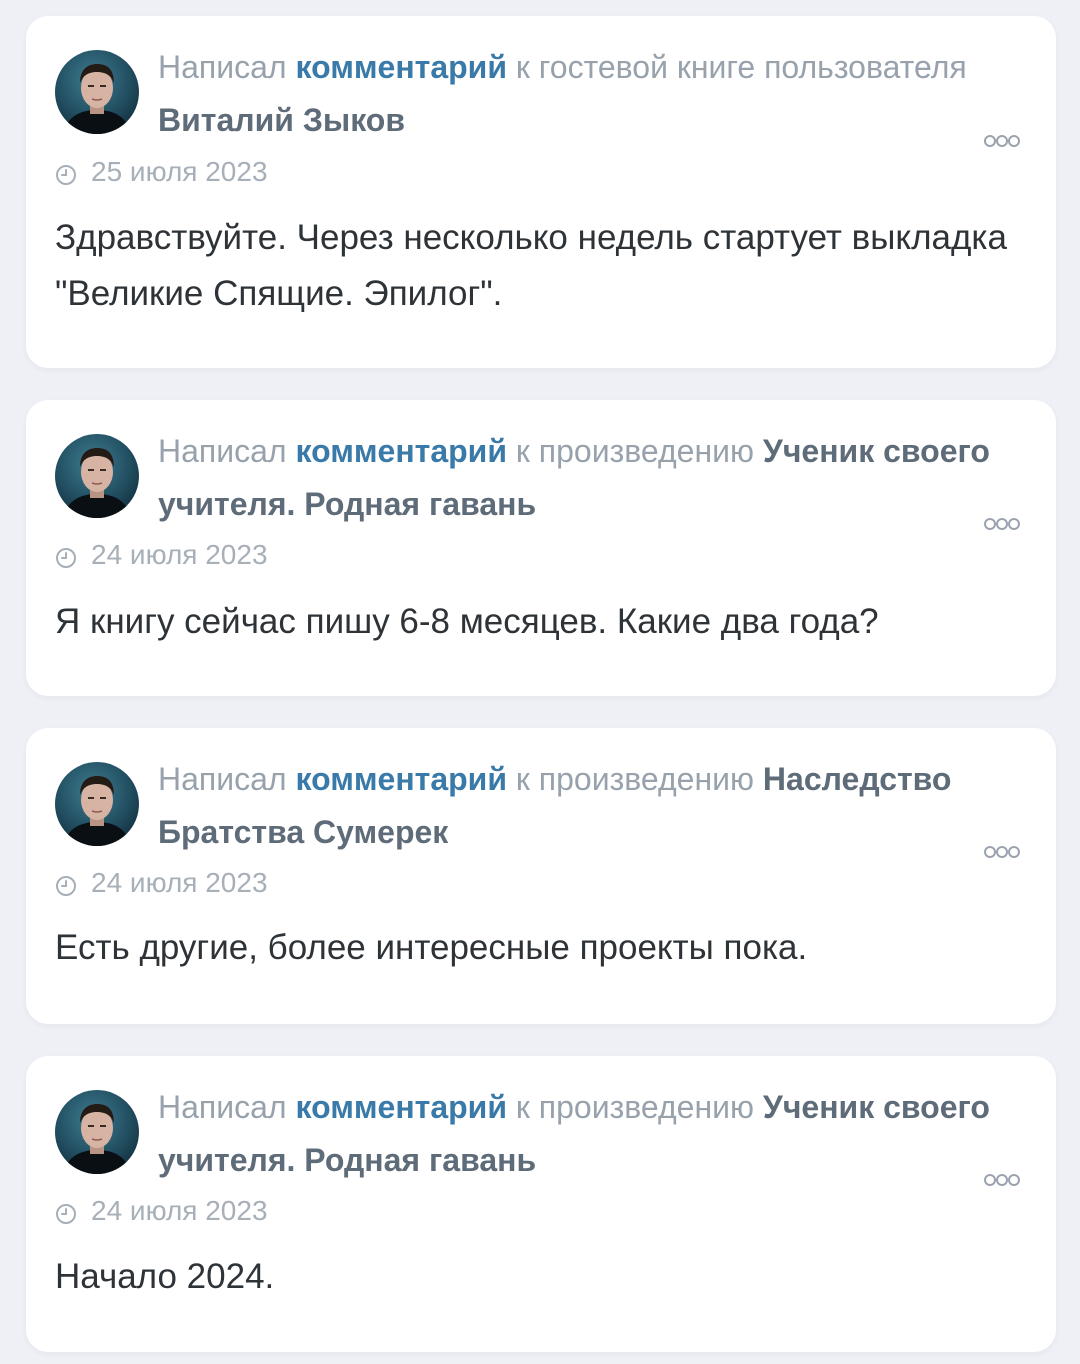 The image size is (1080, 1364). I want to click on activity-date: 25 июля 2023, so click(161, 172).